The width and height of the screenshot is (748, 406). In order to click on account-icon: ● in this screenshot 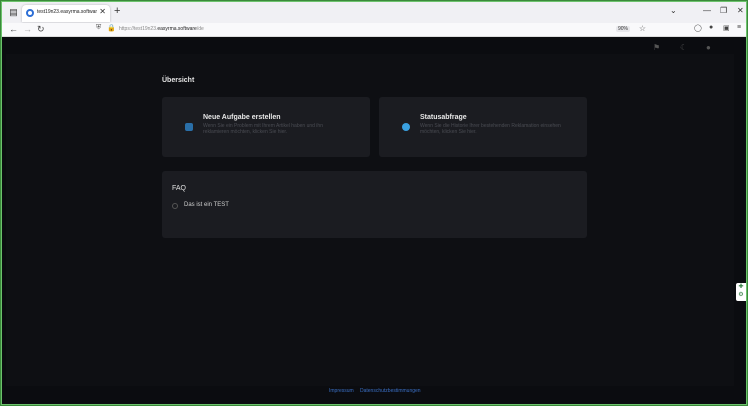, I will do `click(711, 27)`.